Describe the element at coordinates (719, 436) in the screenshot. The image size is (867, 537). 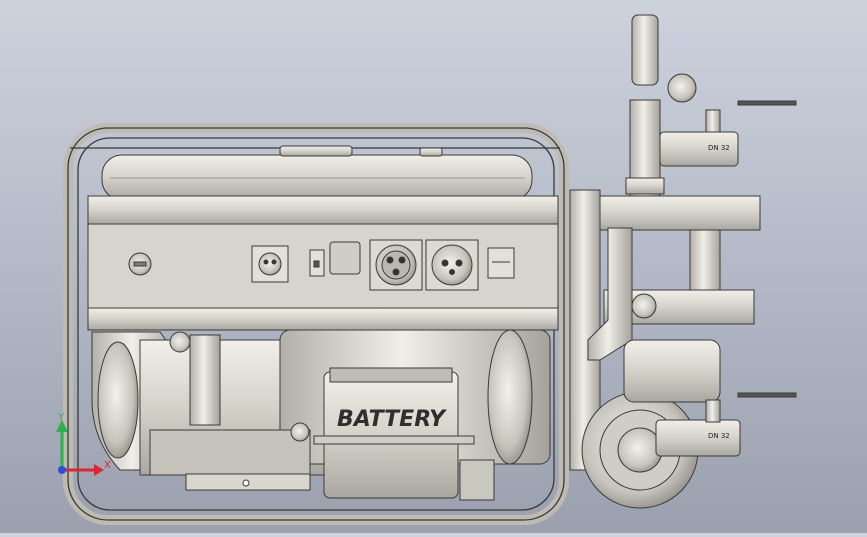
I see `valve-bottom-label: DN 32` at that location.